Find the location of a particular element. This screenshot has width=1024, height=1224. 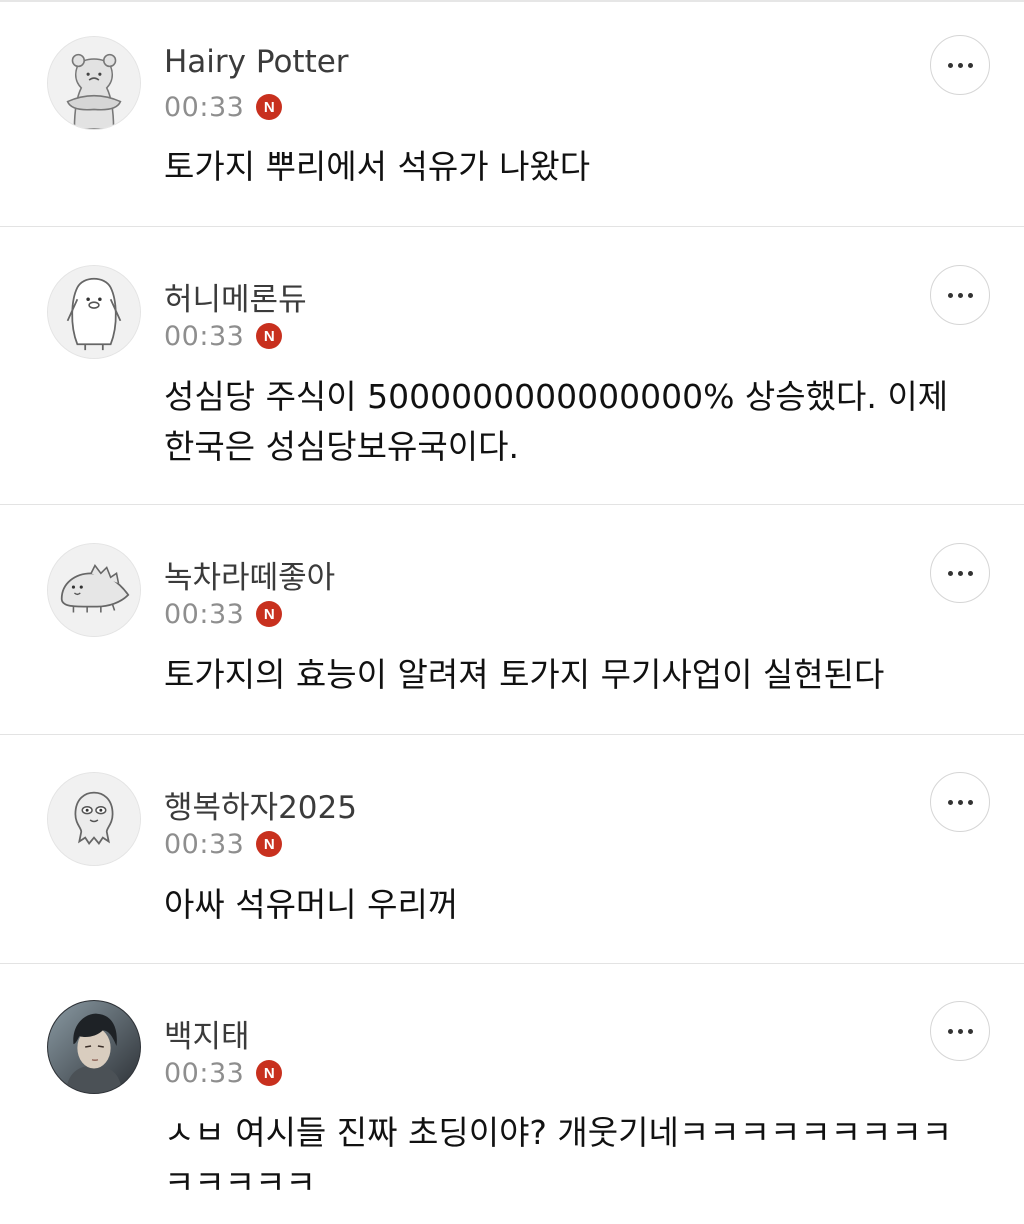

comment-text: ㅅㅂ 여시들 진짜 초딩이야? 개웃기네ㅋㅋㅋㅋㅋㅋㅋㅋㅋ ㅋㅋㅋㅋㅋ is located at coordinates (558, 1157).